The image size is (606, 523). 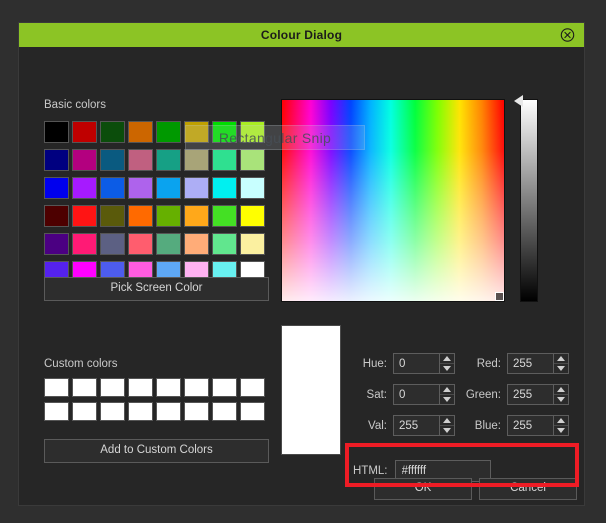 I want to click on red-spin-up-button, so click(x=561, y=358).